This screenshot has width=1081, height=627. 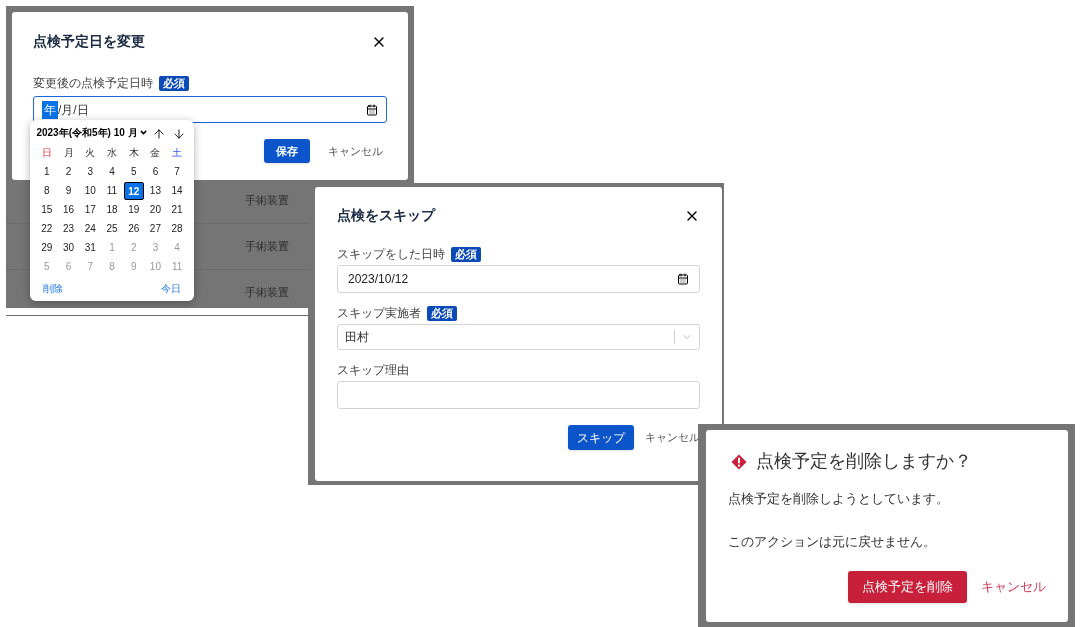 What do you see at coordinates (518, 279) in the screenshot?
I see `date-input-field: 2023/10/12` at bounding box center [518, 279].